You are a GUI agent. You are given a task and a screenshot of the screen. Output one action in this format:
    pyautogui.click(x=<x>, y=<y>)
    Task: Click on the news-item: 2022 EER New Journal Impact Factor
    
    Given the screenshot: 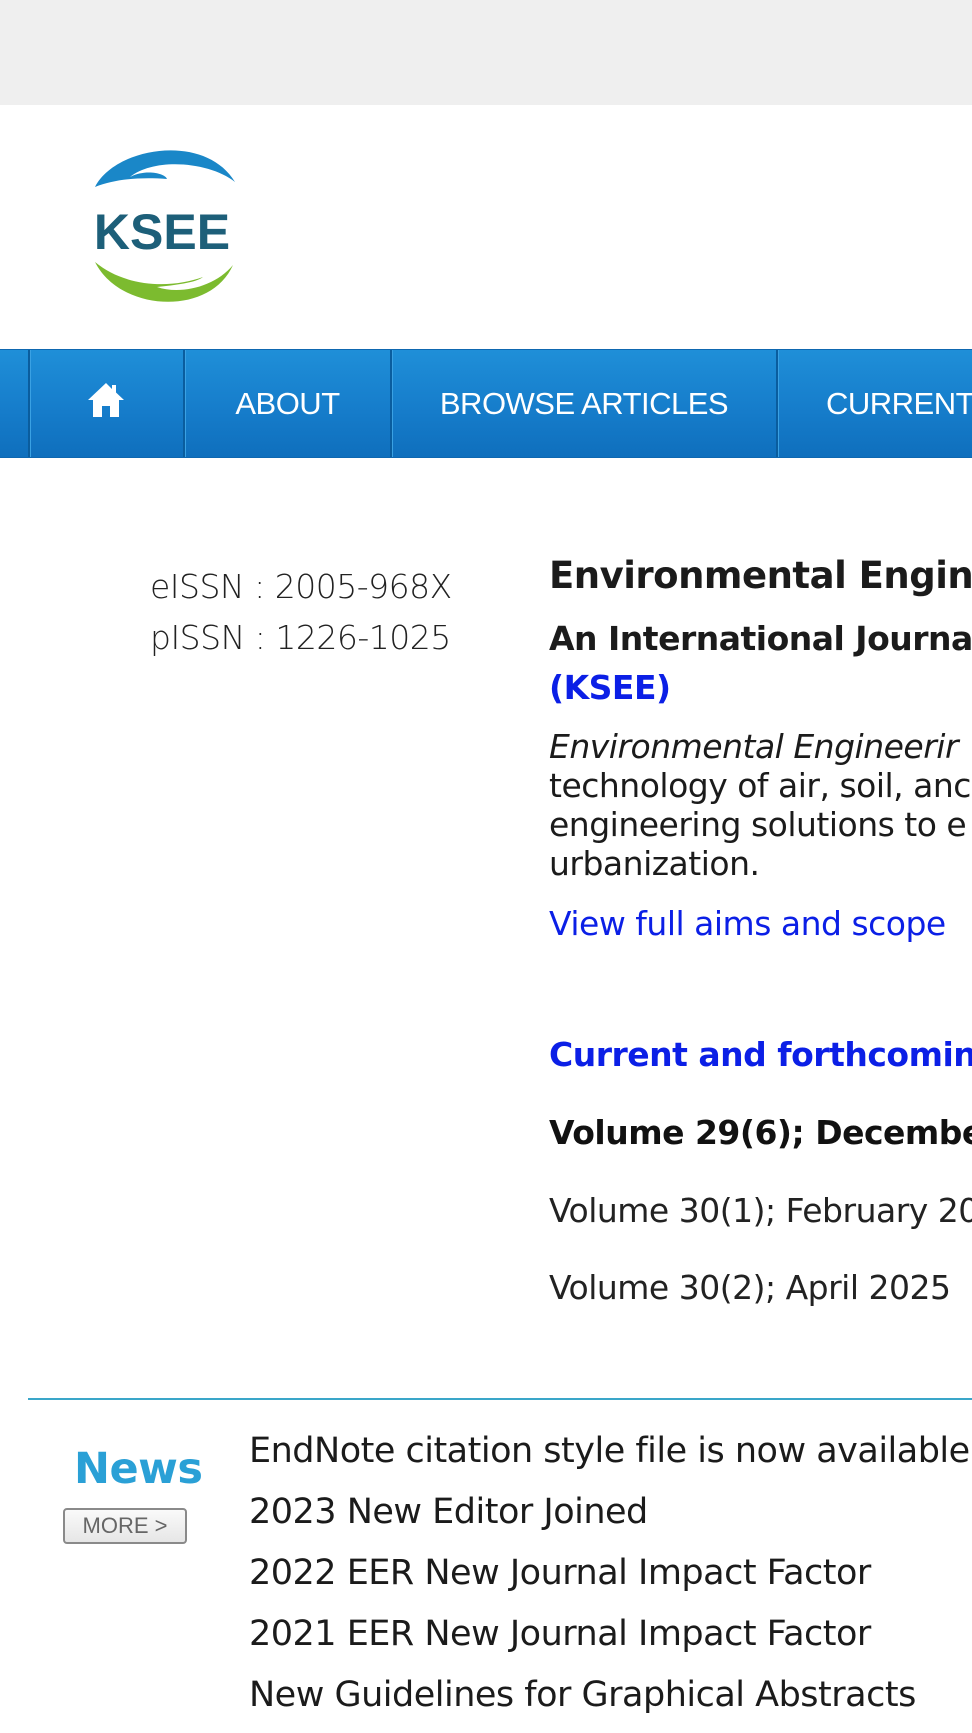 What is the action you would take?
    pyautogui.click(x=610, y=1580)
    